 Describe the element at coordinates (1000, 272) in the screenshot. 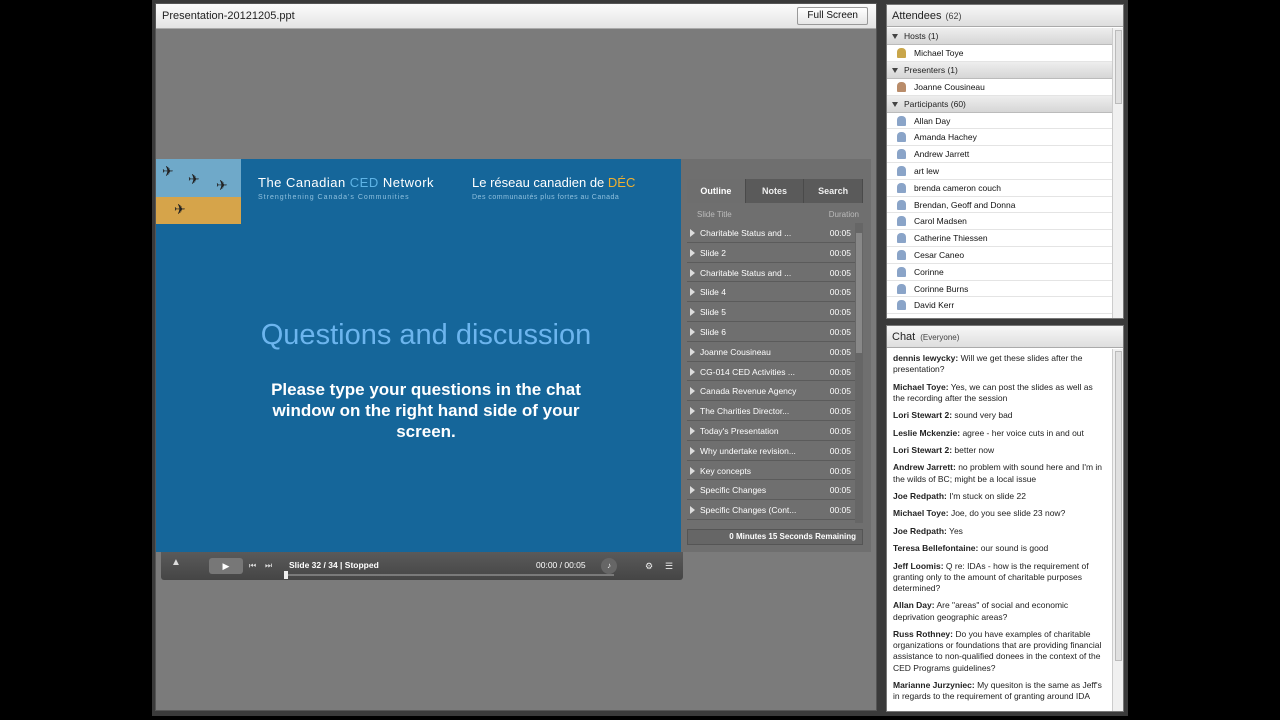

I see `attendee-item: Corinne` at that location.